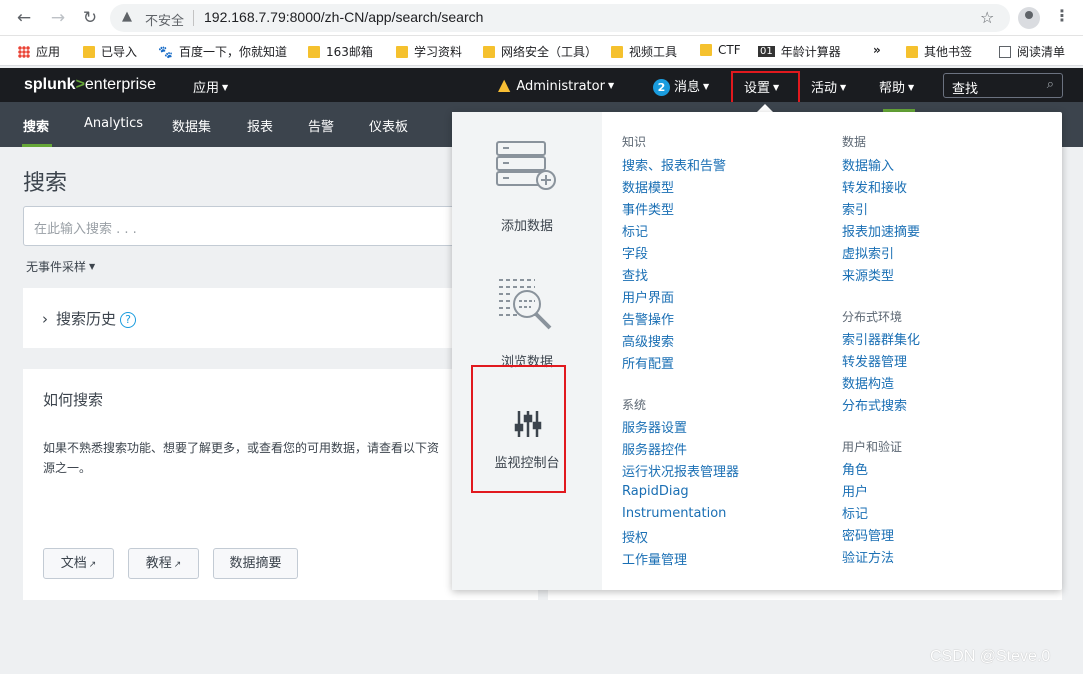 This screenshot has height=674, width=1083. What do you see at coordinates (765, 87) in the screenshot?
I see `settings-highlight-box` at bounding box center [765, 87].